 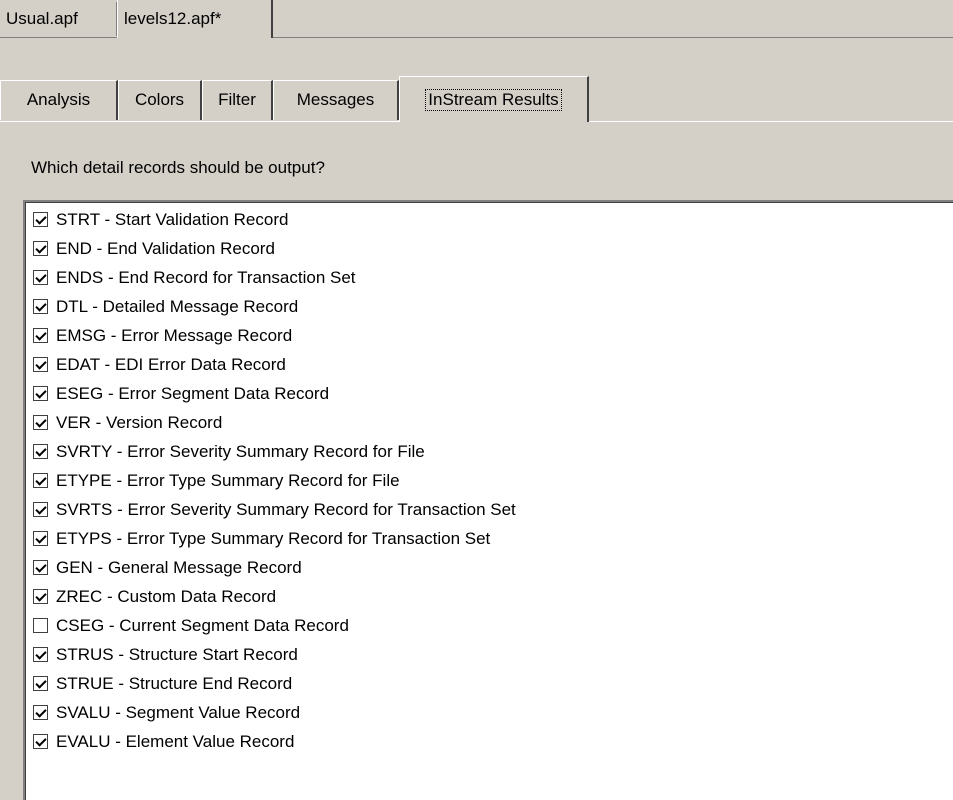 I want to click on record-label: END - End Validation Record, so click(x=165, y=248).